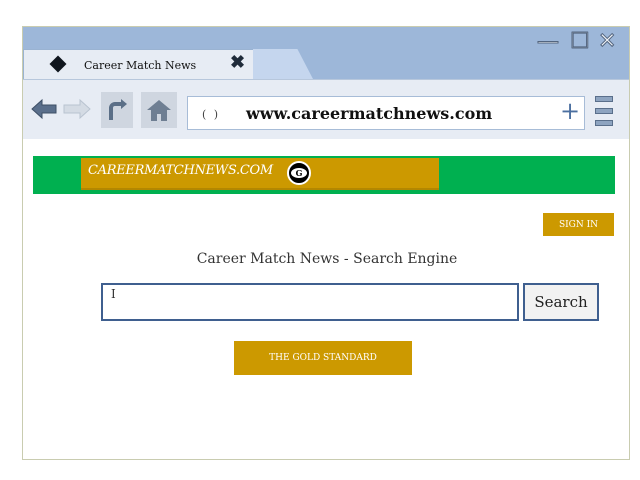 Image resolution: width=640 pixels, height=480 pixels. I want to click on menu-icon, so click(604, 111).